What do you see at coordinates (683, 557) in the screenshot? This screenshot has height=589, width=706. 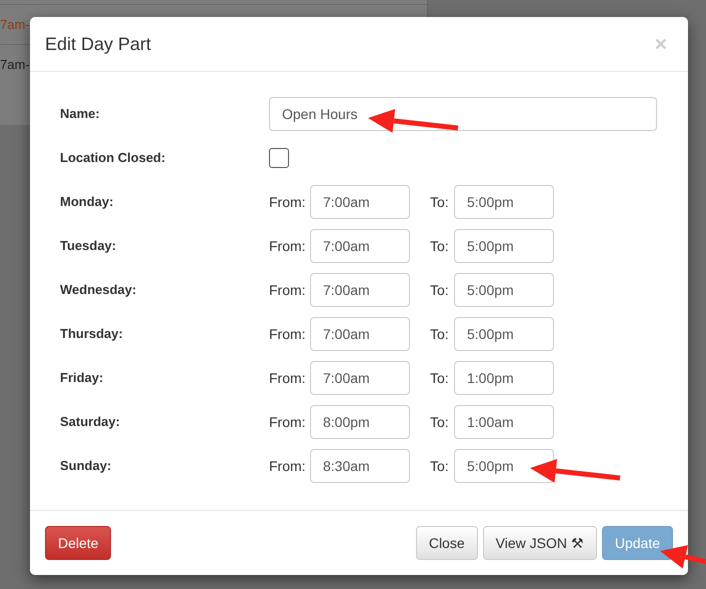 I see `annotation-arrow` at bounding box center [683, 557].